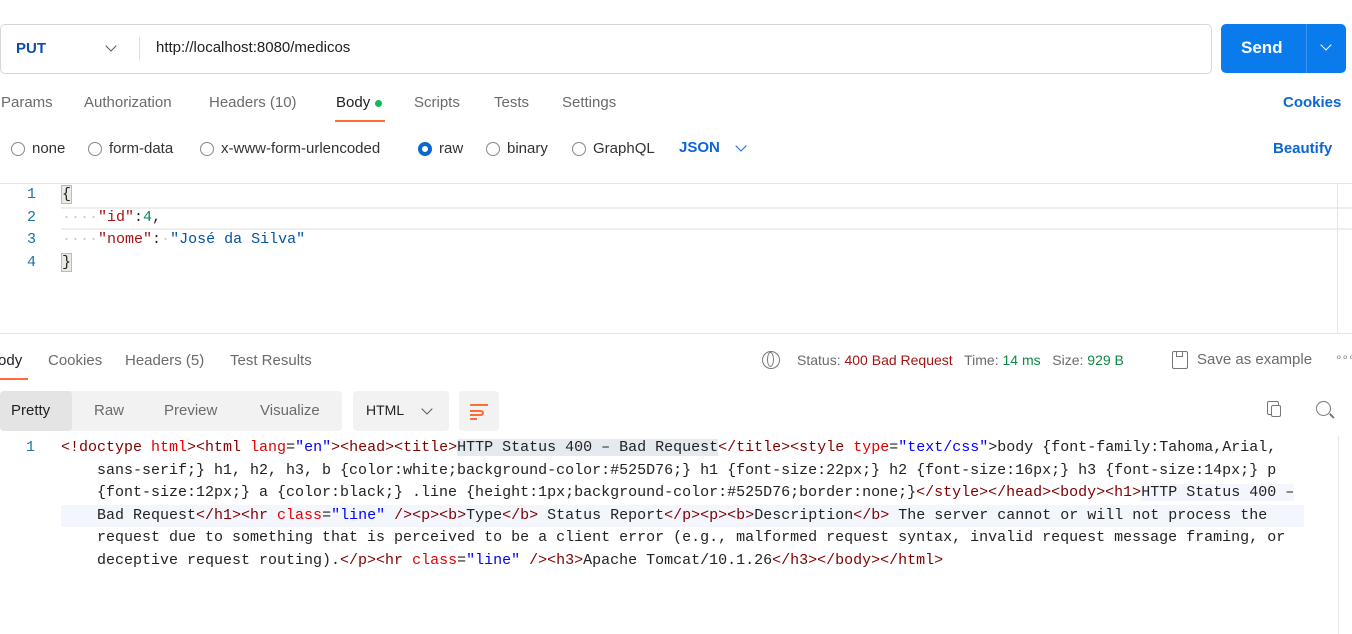 The width and height of the screenshot is (1352, 634). What do you see at coordinates (237, 515) in the screenshot?
I see `code-token: </h1><hr` at bounding box center [237, 515].